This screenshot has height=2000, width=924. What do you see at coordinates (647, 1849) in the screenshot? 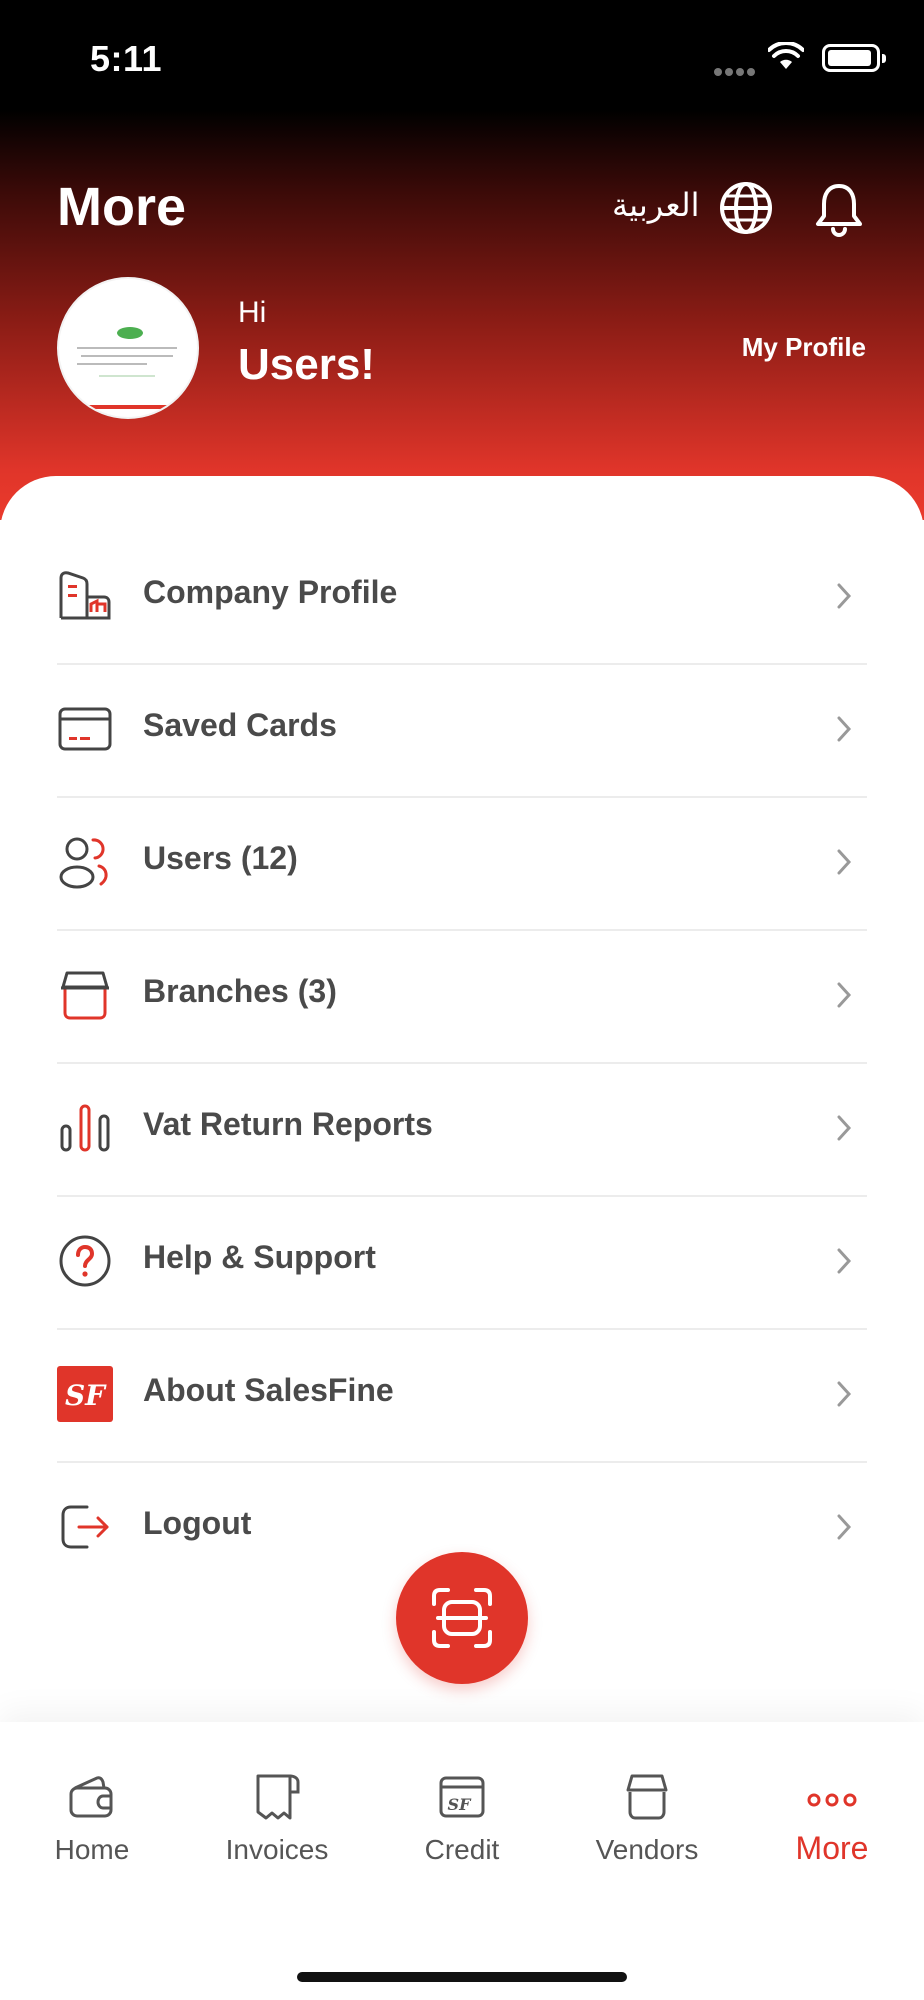
I see `tab-label: Vendors` at bounding box center [647, 1849].